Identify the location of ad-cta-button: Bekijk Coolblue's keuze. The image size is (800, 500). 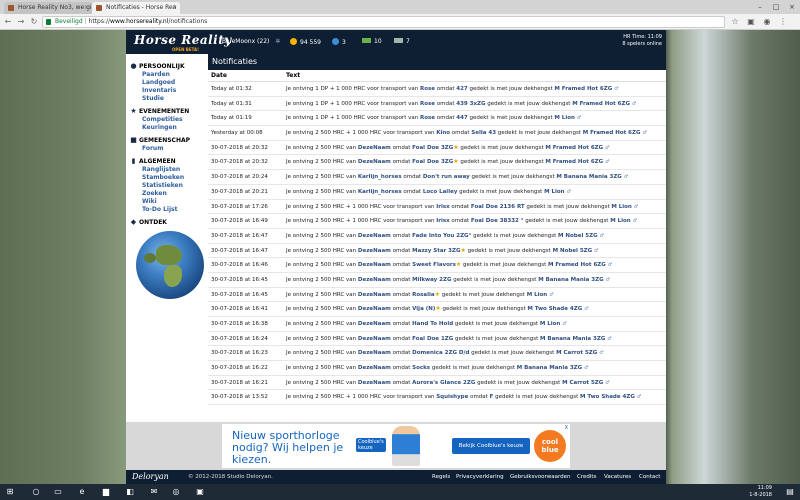
(491, 446).